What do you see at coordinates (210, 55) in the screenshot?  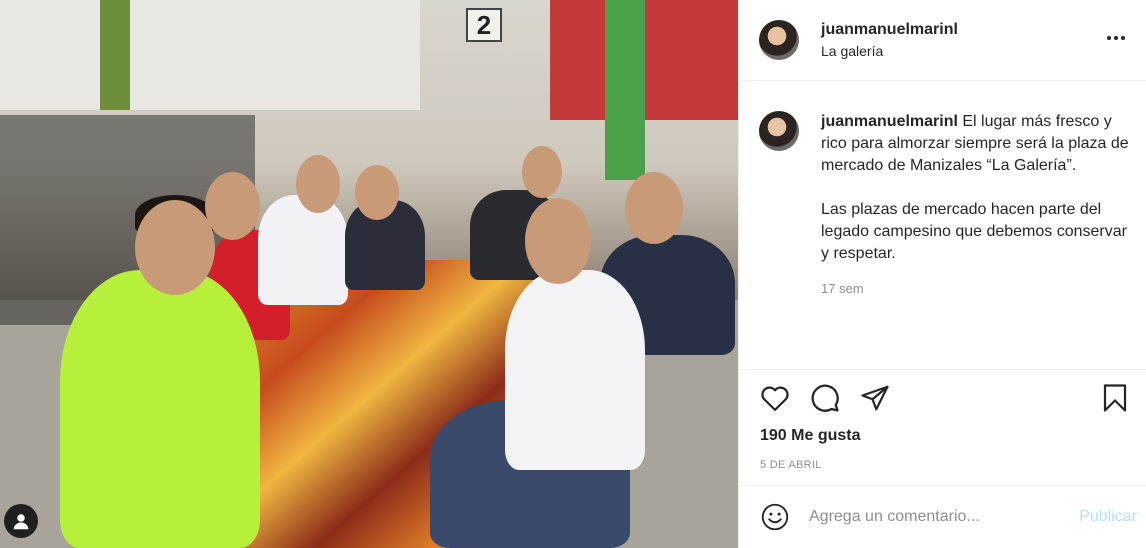 I see `photo-background-wall` at bounding box center [210, 55].